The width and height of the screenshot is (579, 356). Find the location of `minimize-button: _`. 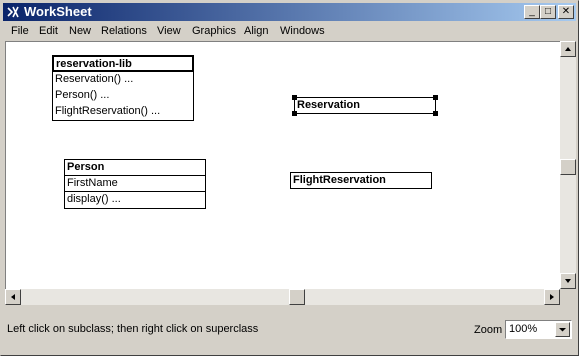

minimize-button: _ is located at coordinates (532, 12).